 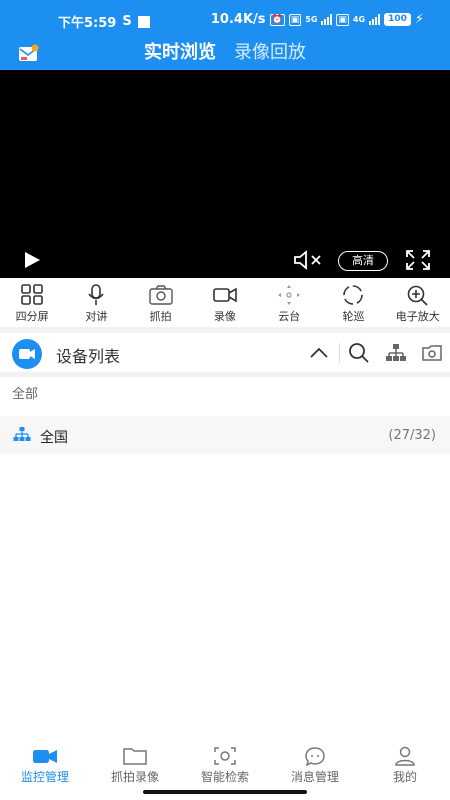 I want to click on nav-smart-search: 智能检索, so click(x=225, y=764).